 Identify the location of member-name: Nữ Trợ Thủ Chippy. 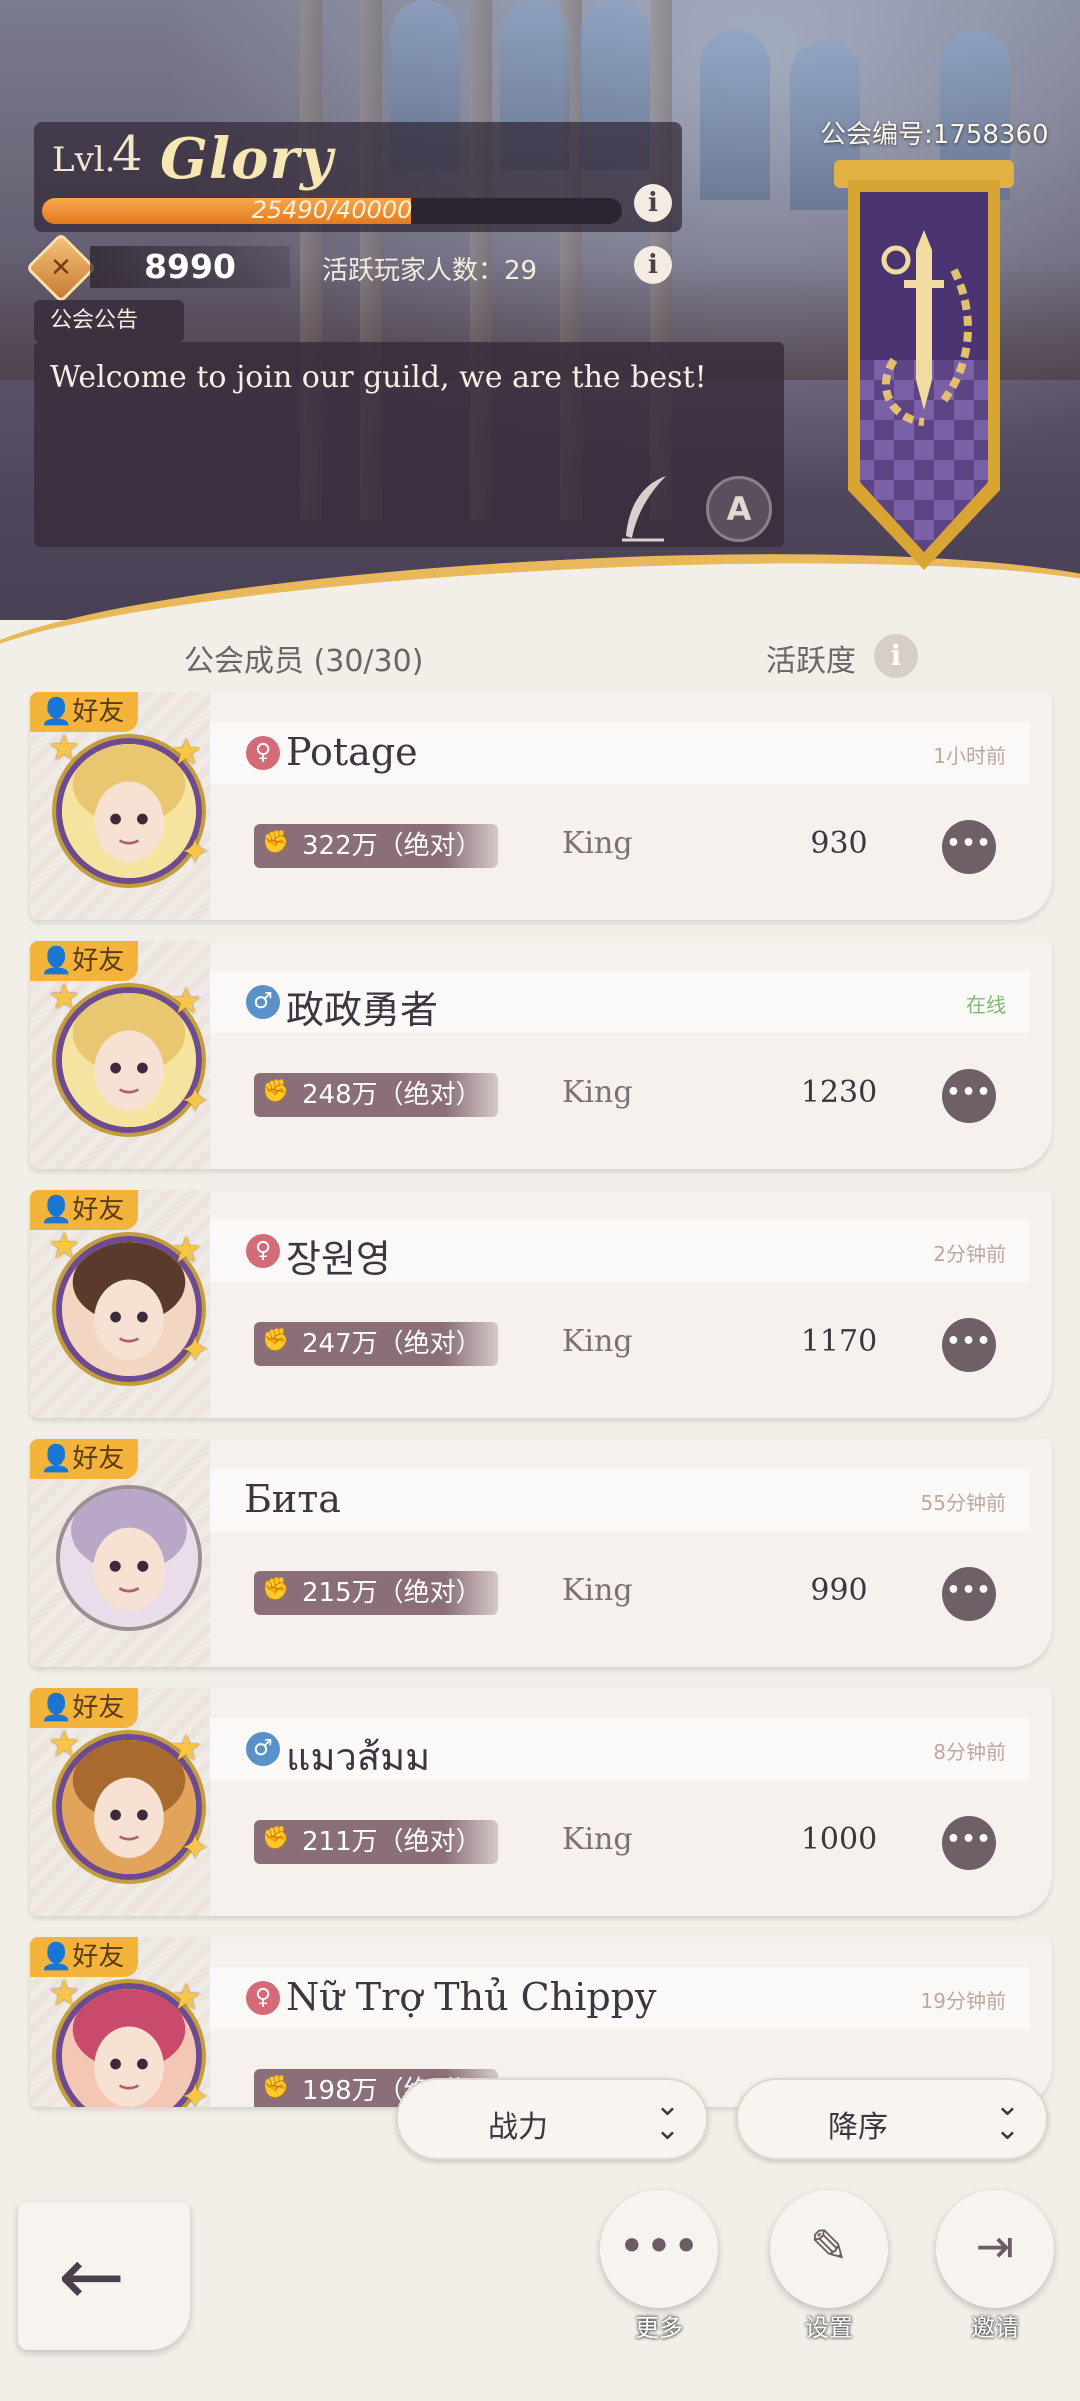
(471, 1997).